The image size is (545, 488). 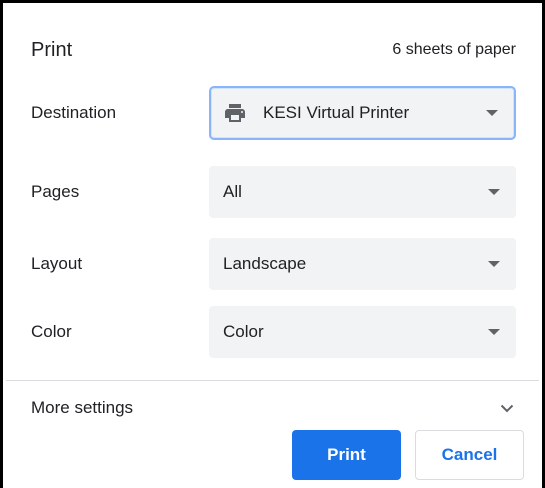 I want to click on color-value: Color, so click(x=243, y=331).